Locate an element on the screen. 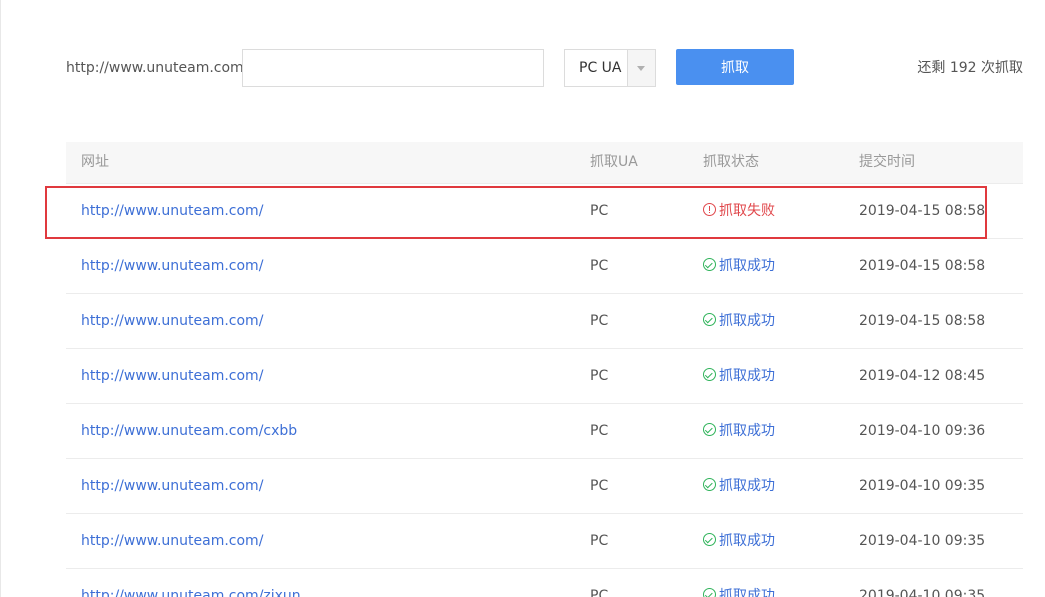 This screenshot has height=597, width=1045. caret-down-icon is located at coordinates (641, 68).